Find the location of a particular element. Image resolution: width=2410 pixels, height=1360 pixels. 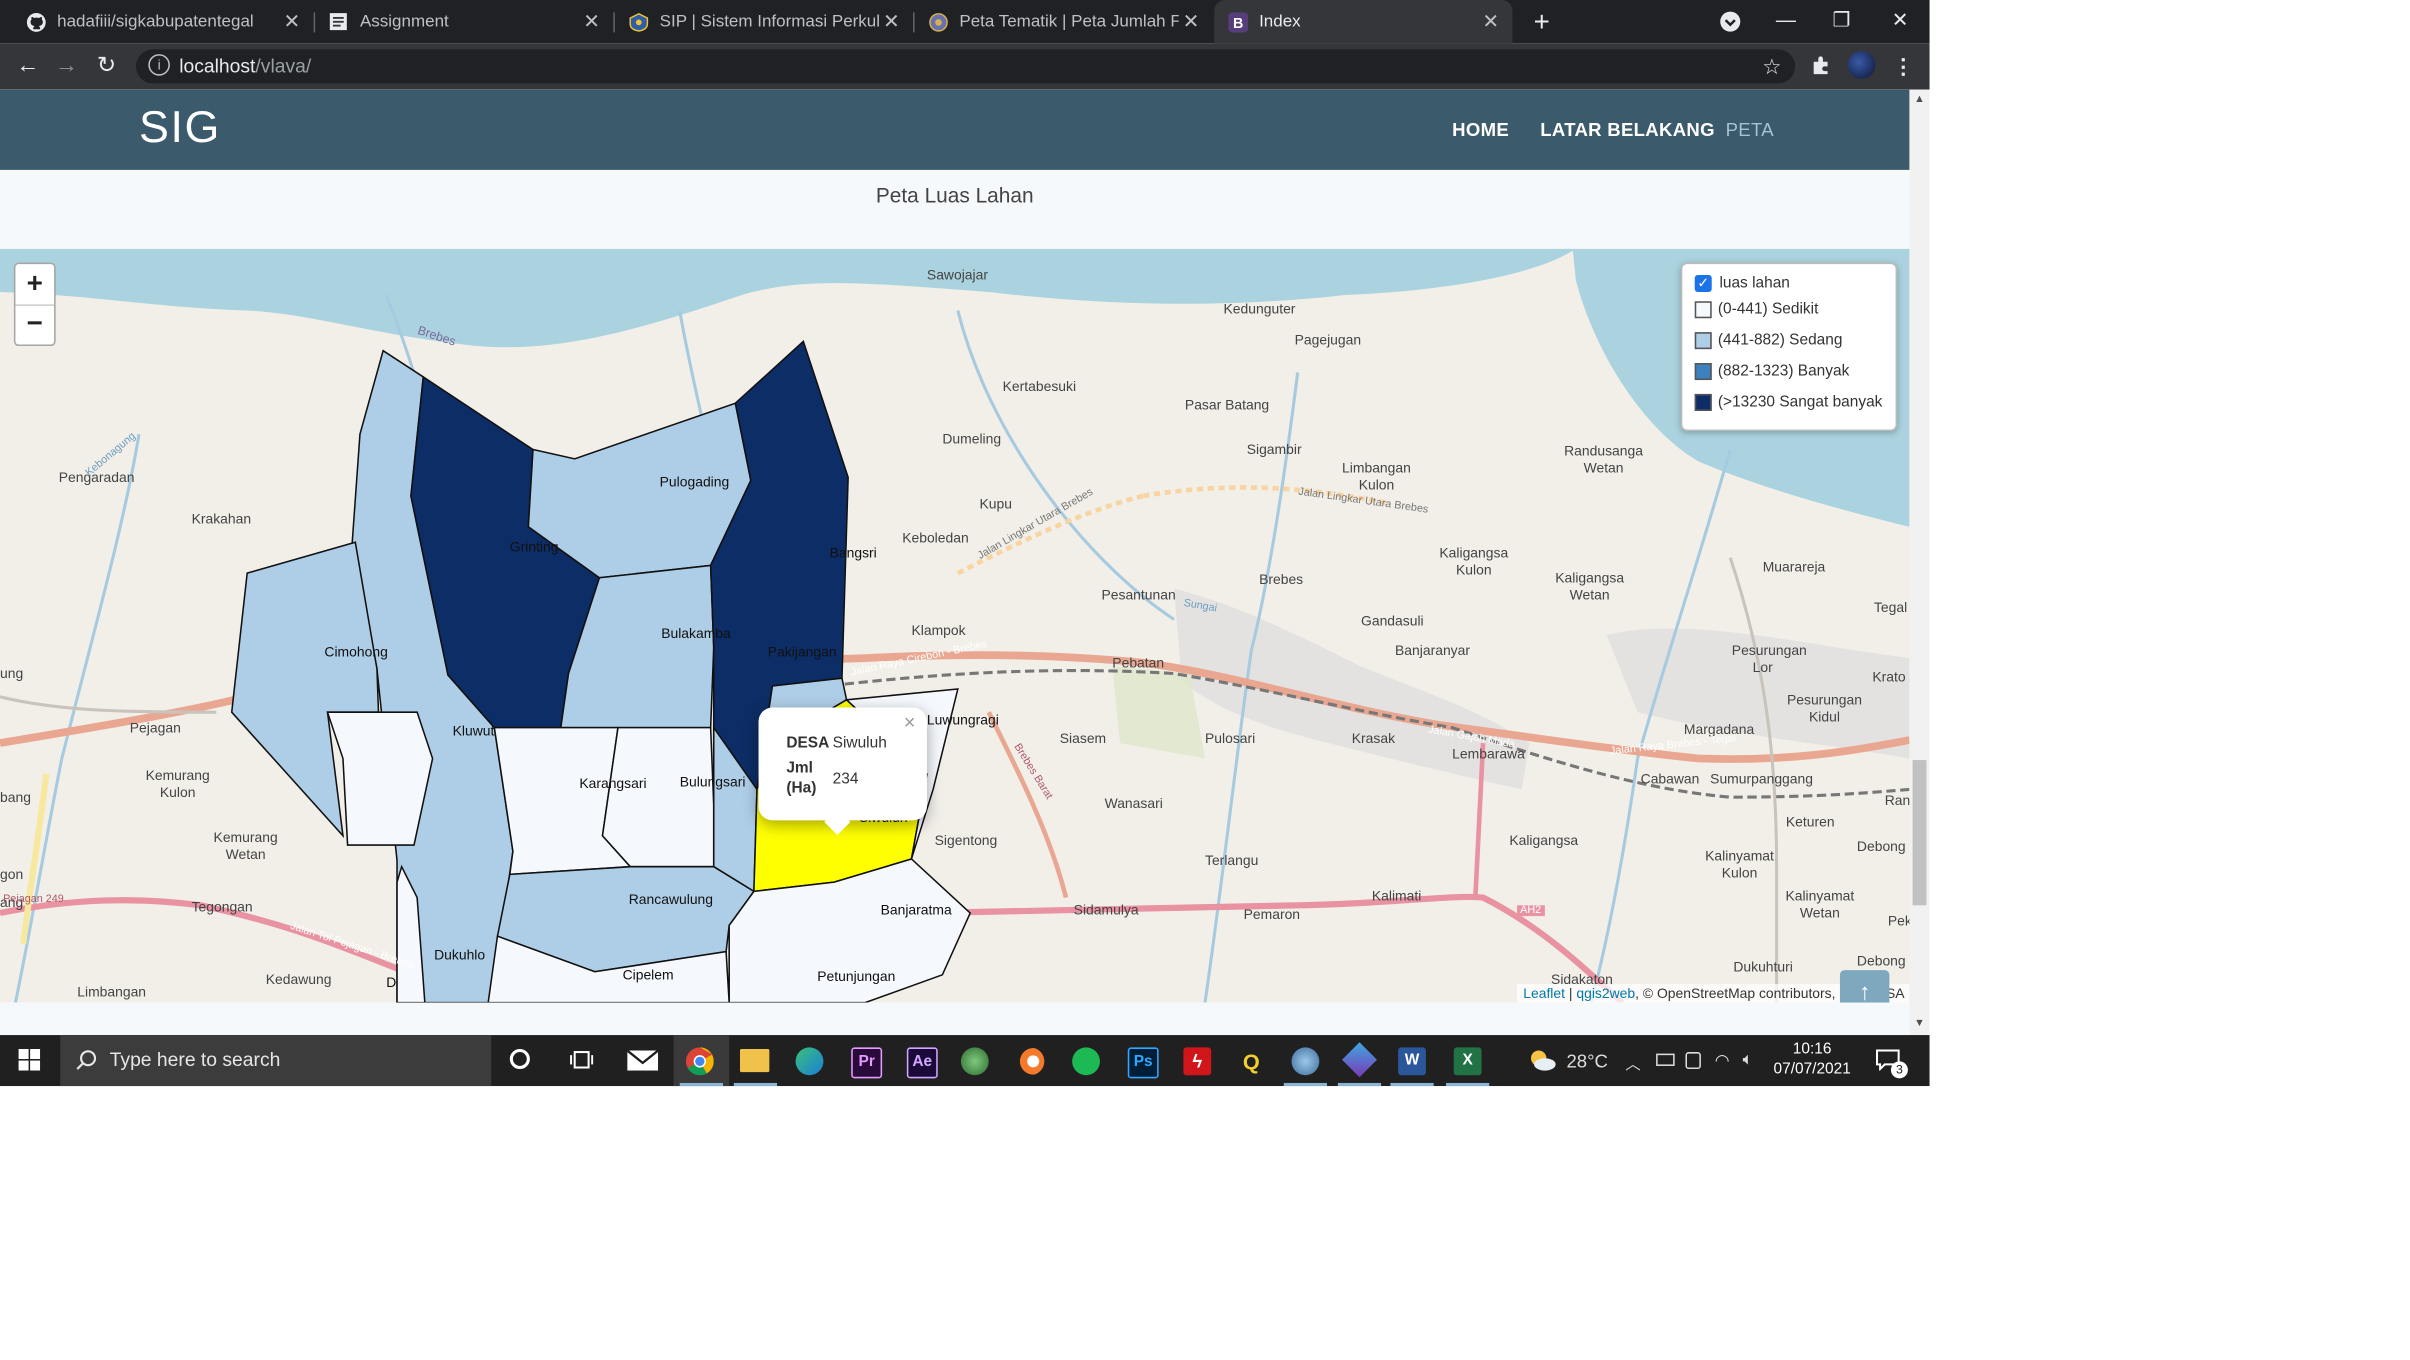

word-icon: W is located at coordinates (1412, 1061).